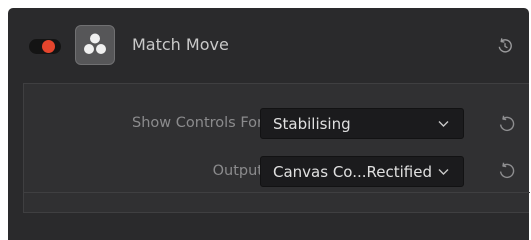  What do you see at coordinates (48, 46) in the screenshot?
I see `toggle-knob` at bounding box center [48, 46].